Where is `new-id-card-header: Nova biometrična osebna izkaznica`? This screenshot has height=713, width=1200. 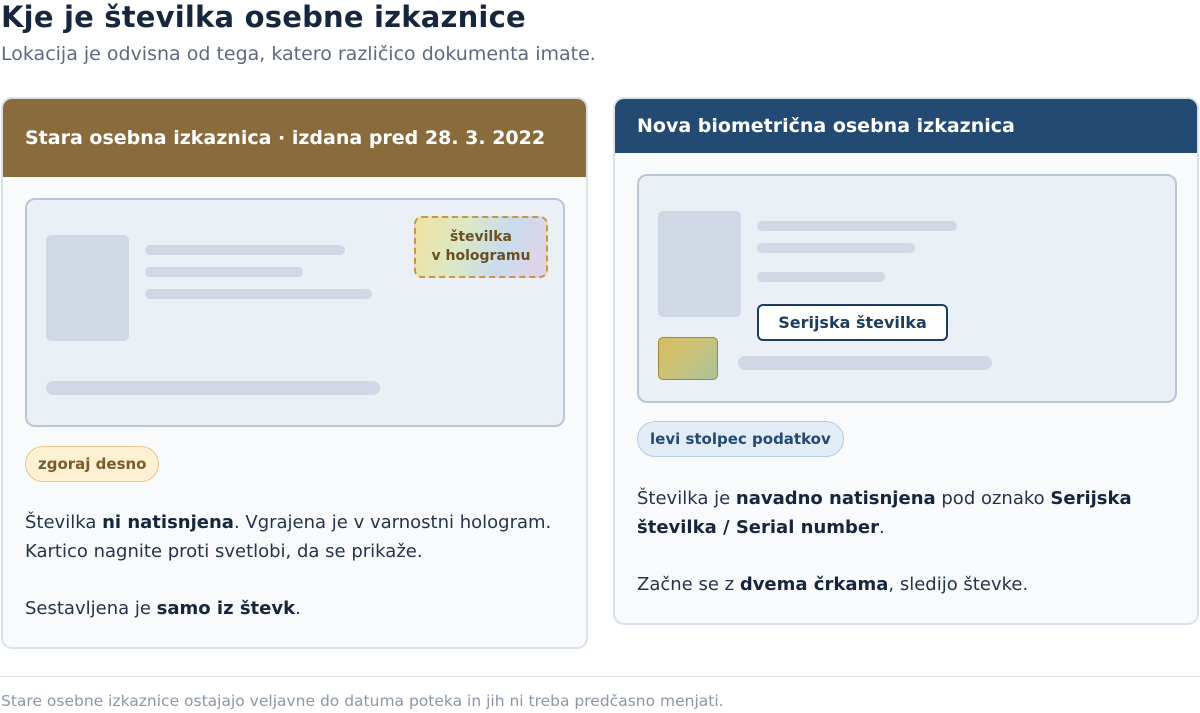
new-id-card-header: Nova biometrična osebna izkaznica is located at coordinates (906, 126).